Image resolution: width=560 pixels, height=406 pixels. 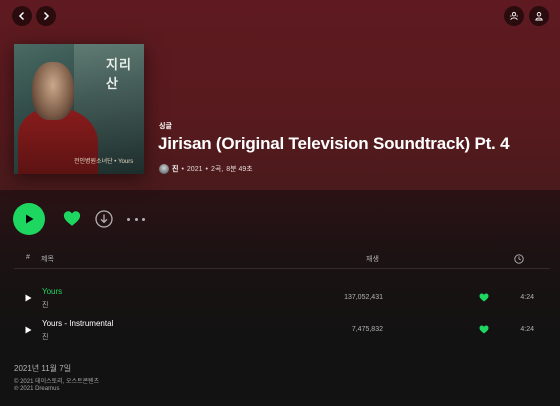 I want to click on track-title: Yours - Instrumental, so click(x=77, y=323).